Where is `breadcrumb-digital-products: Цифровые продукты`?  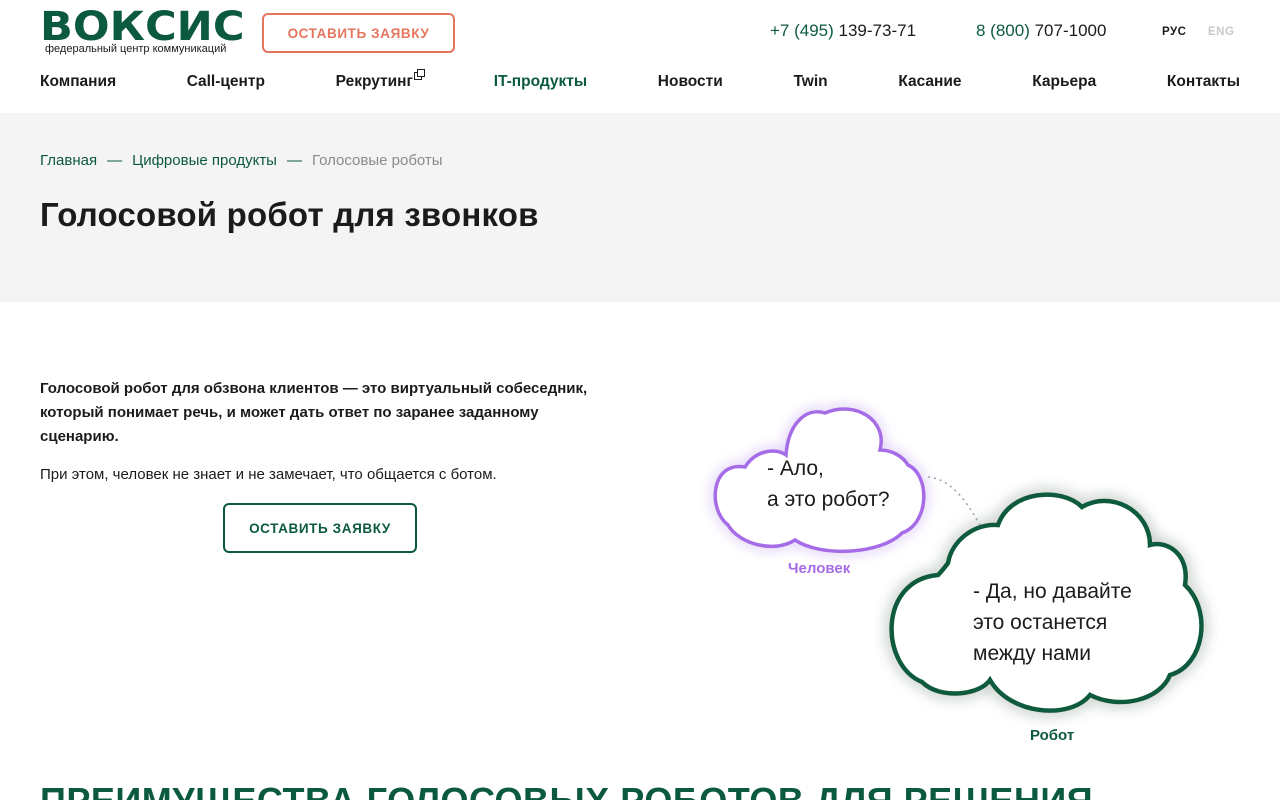
breadcrumb-digital-products: Цифровые продукты is located at coordinates (204, 160).